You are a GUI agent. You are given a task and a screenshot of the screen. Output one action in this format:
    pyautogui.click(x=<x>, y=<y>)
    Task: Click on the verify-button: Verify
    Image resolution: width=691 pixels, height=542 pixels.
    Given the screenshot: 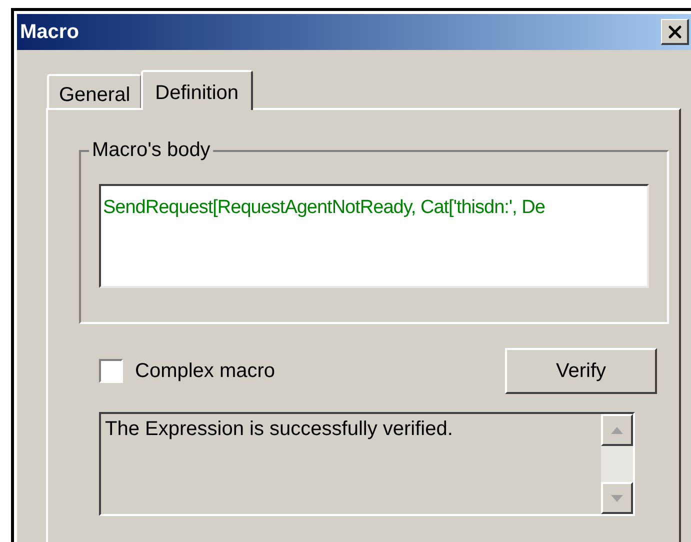 What is the action you would take?
    pyautogui.click(x=581, y=371)
    